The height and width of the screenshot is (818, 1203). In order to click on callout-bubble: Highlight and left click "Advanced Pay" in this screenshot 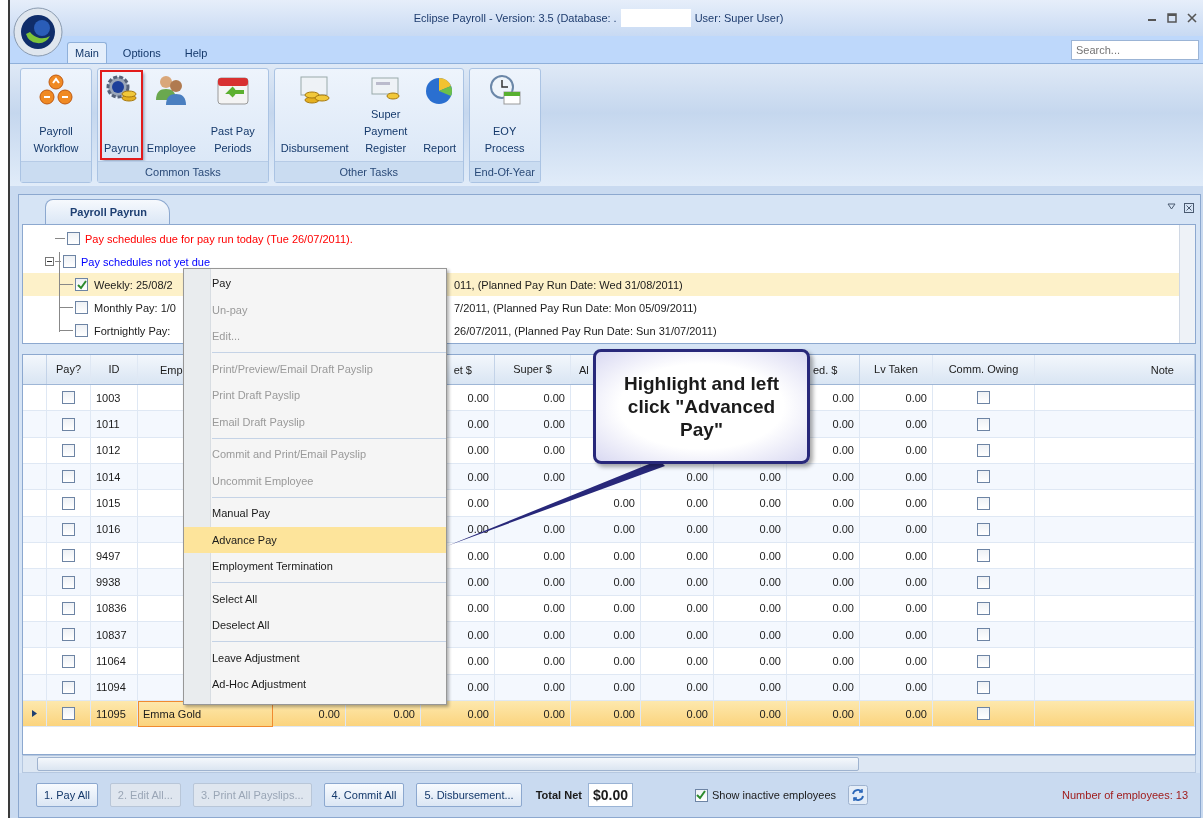, I will do `click(701, 406)`.